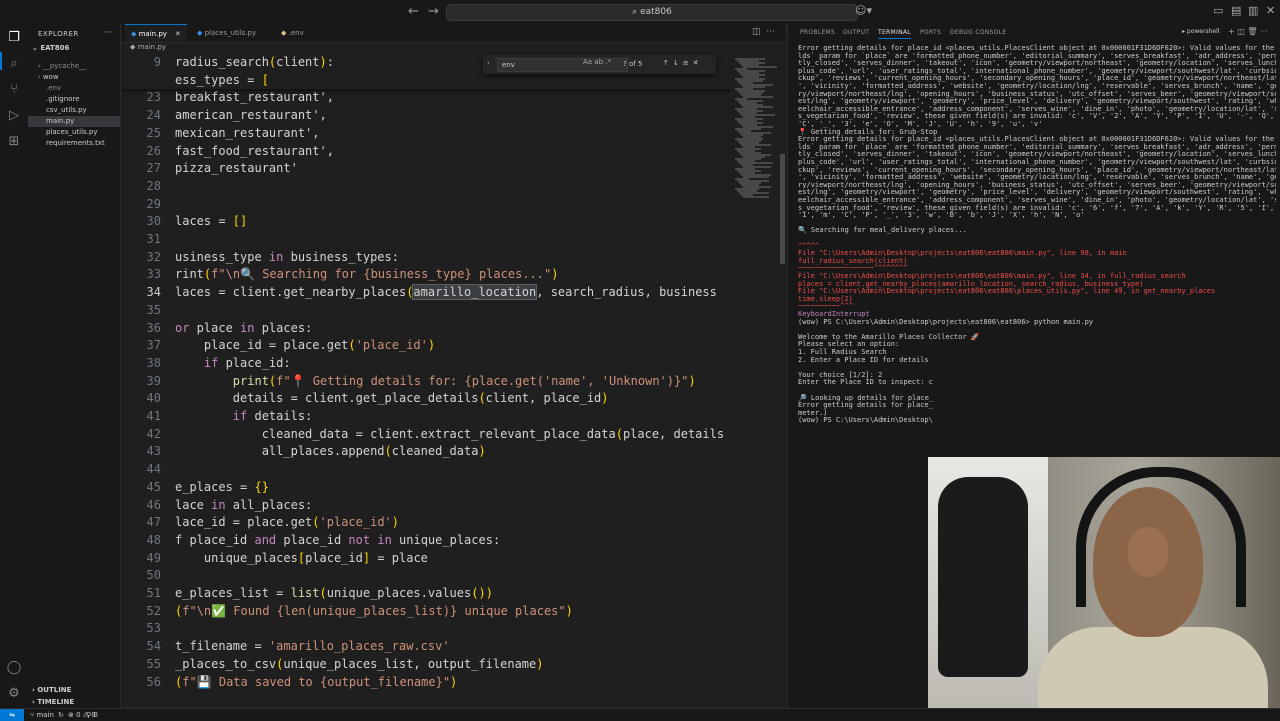 The height and width of the screenshot is (721, 1280). What do you see at coordinates (153, 398) in the screenshot?
I see `line-number: 40` at bounding box center [153, 398].